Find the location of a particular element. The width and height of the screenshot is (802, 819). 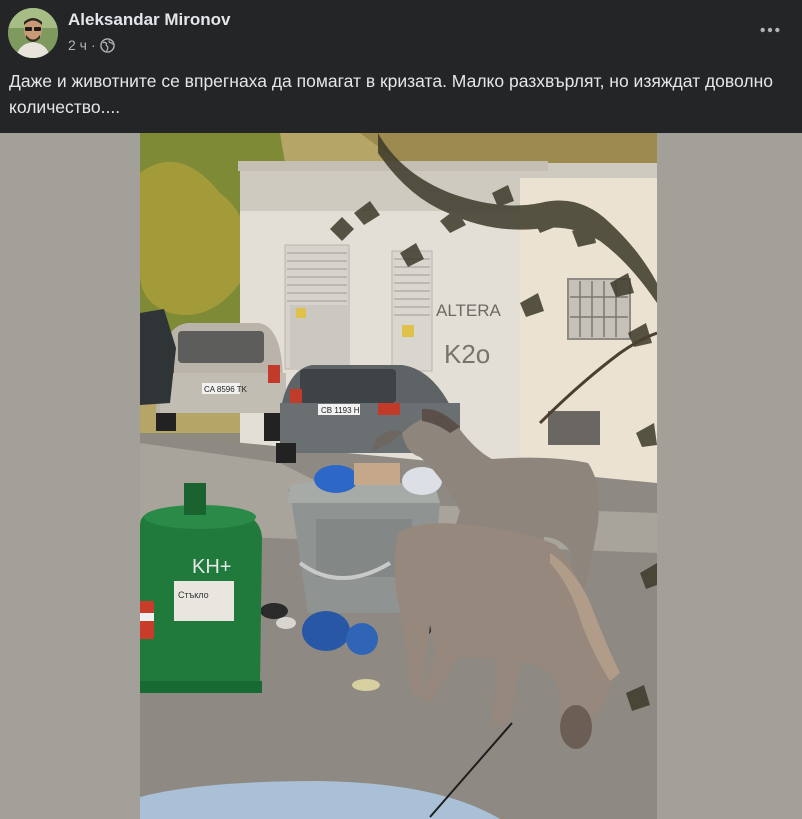

avatar-image is located at coordinates (33, 33).